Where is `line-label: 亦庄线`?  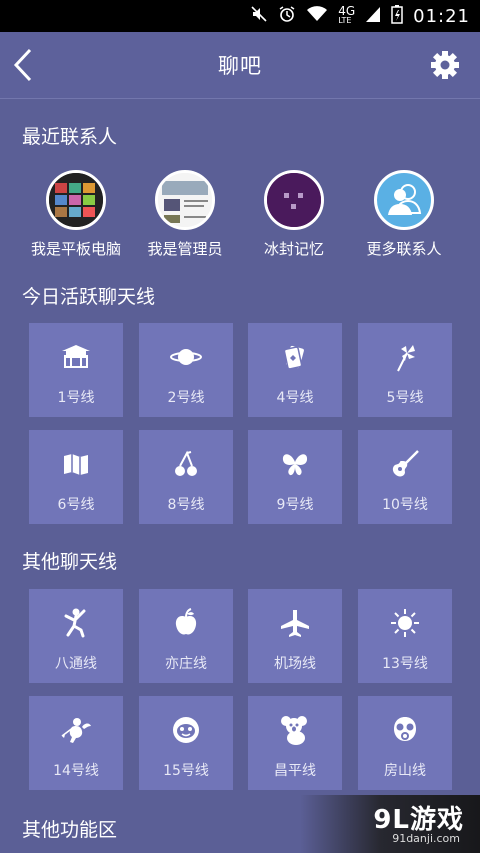 line-label: 亦庄线 is located at coordinates (186, 664).